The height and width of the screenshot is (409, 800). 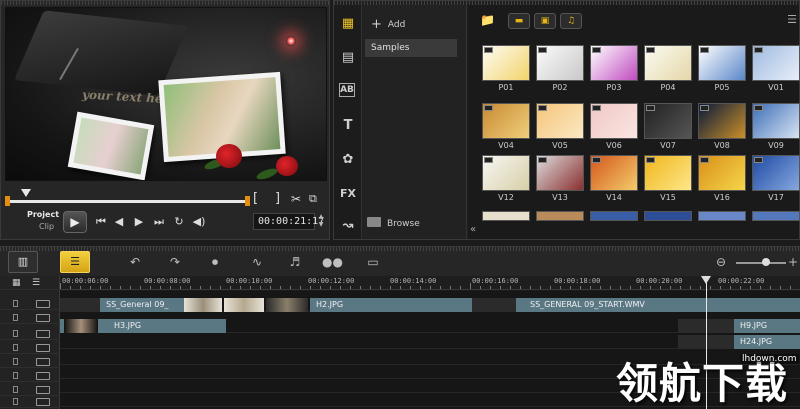 I want to click on zoom-slider-knob, so click(x=766, y=262).